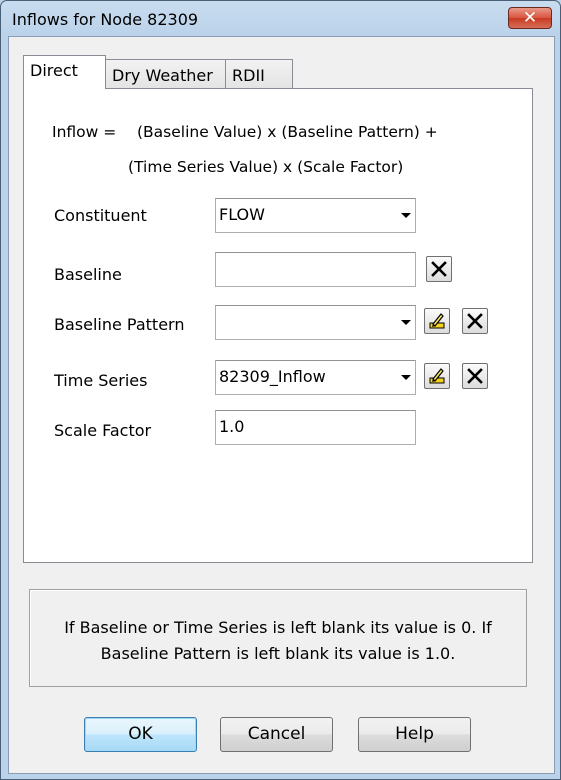  What do you see at coordinates (272, 376) in the screenshot?
I see `time-series-value: 82309_Inflow` at bounding box center [272, 376].